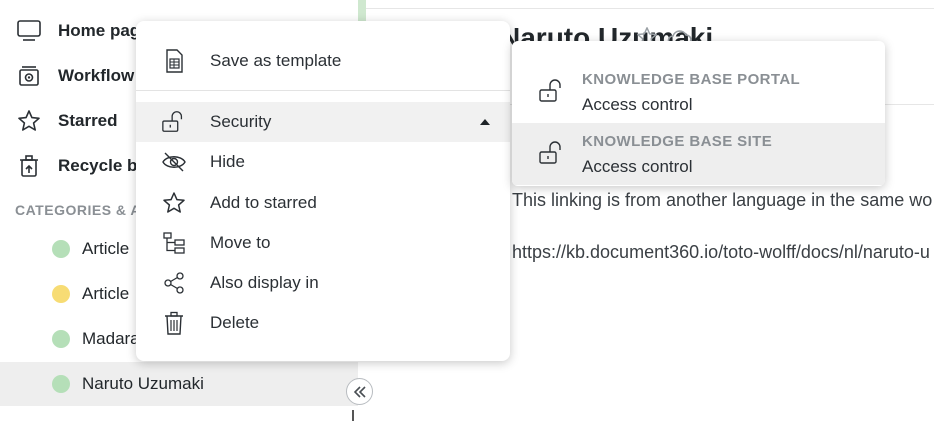 The height and width of the screenshot is (421, 934). What do you see at coordinates (698, 154) in the screenshot?
I see `submenu-item-site-access: KNOWLEDGE BASE SITE Access control` at bounding box center [698, 154].